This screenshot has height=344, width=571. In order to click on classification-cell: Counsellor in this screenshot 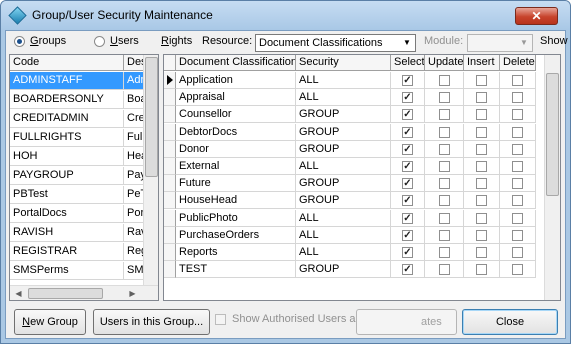, I will do `click(236, 115)`.